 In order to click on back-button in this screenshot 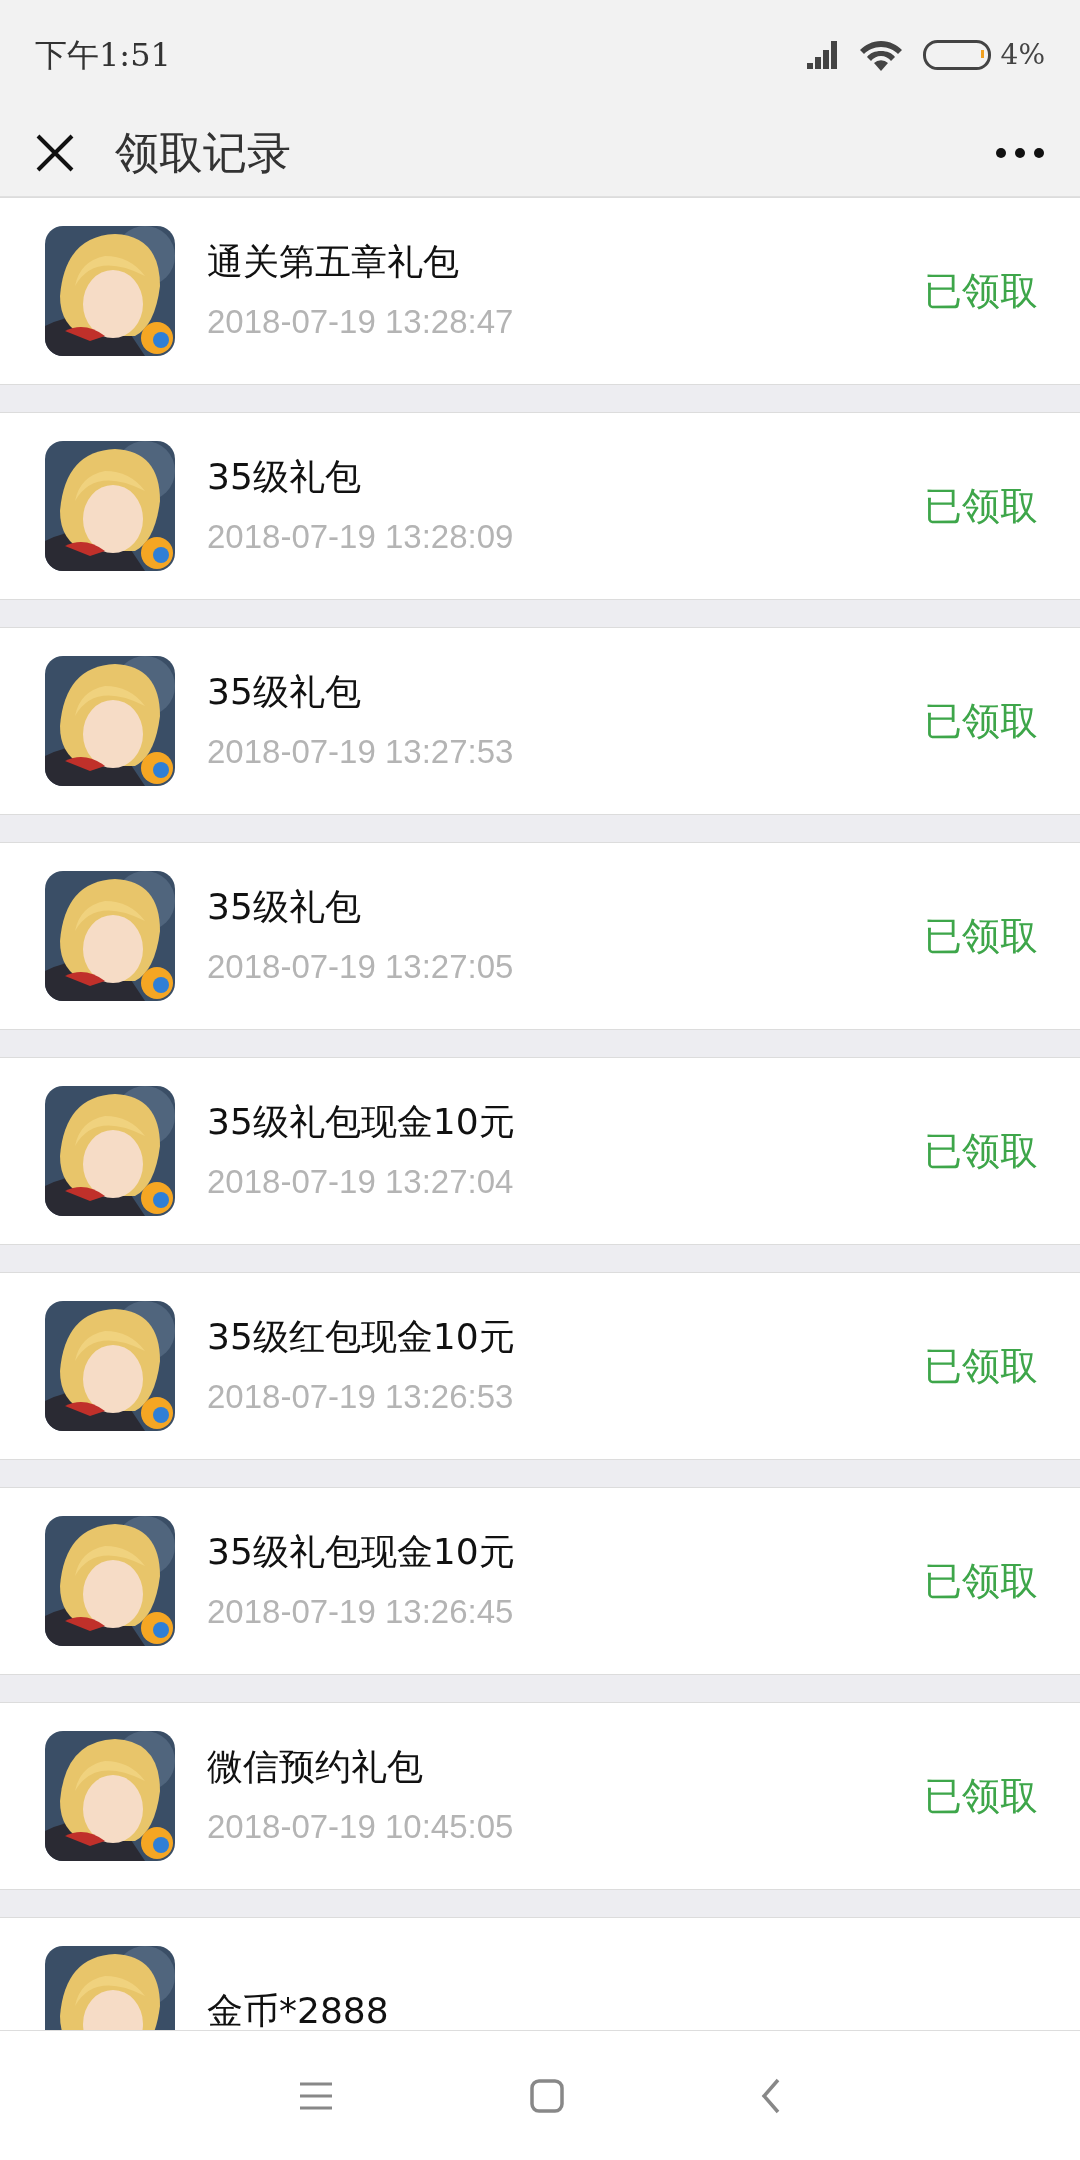, I will do `click(771, 2095)`.